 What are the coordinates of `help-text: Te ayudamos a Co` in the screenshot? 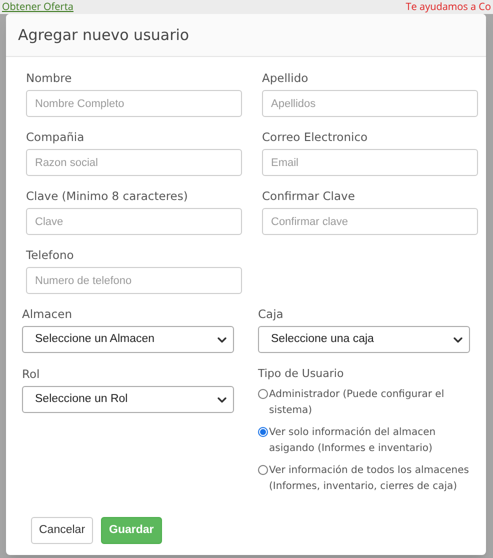 It's located at (448, 6).